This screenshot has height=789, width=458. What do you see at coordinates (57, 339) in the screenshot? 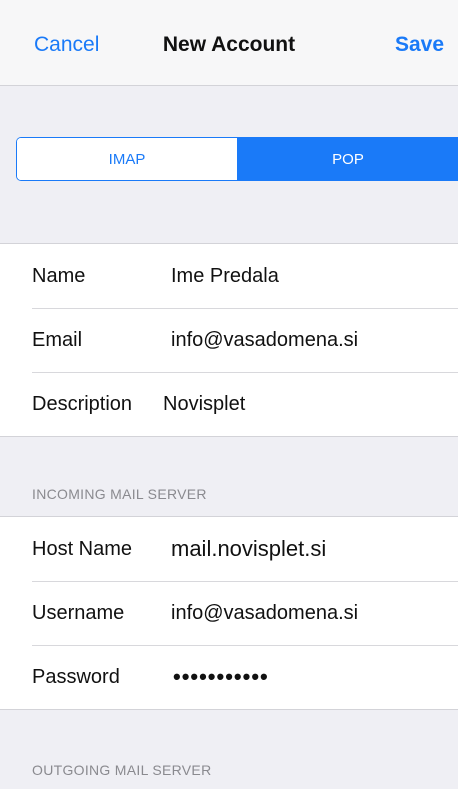
I see `email-label: Email` at bounding box center [57, 339].